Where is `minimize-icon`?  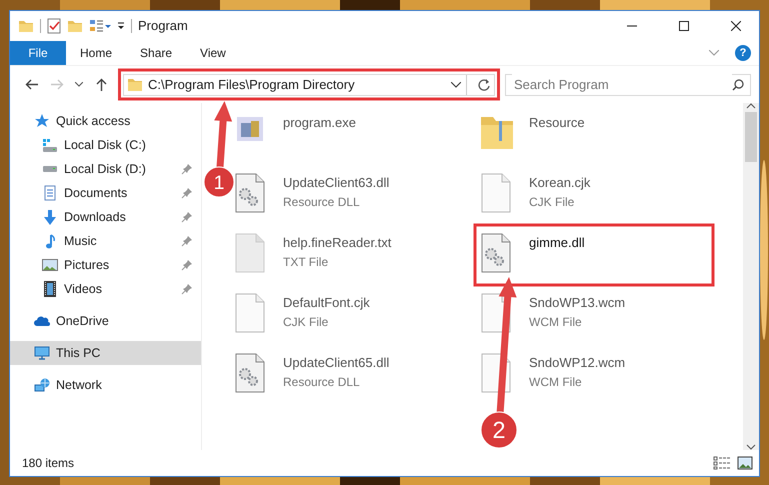
minimize-icon is located at coordinates (632, 26).